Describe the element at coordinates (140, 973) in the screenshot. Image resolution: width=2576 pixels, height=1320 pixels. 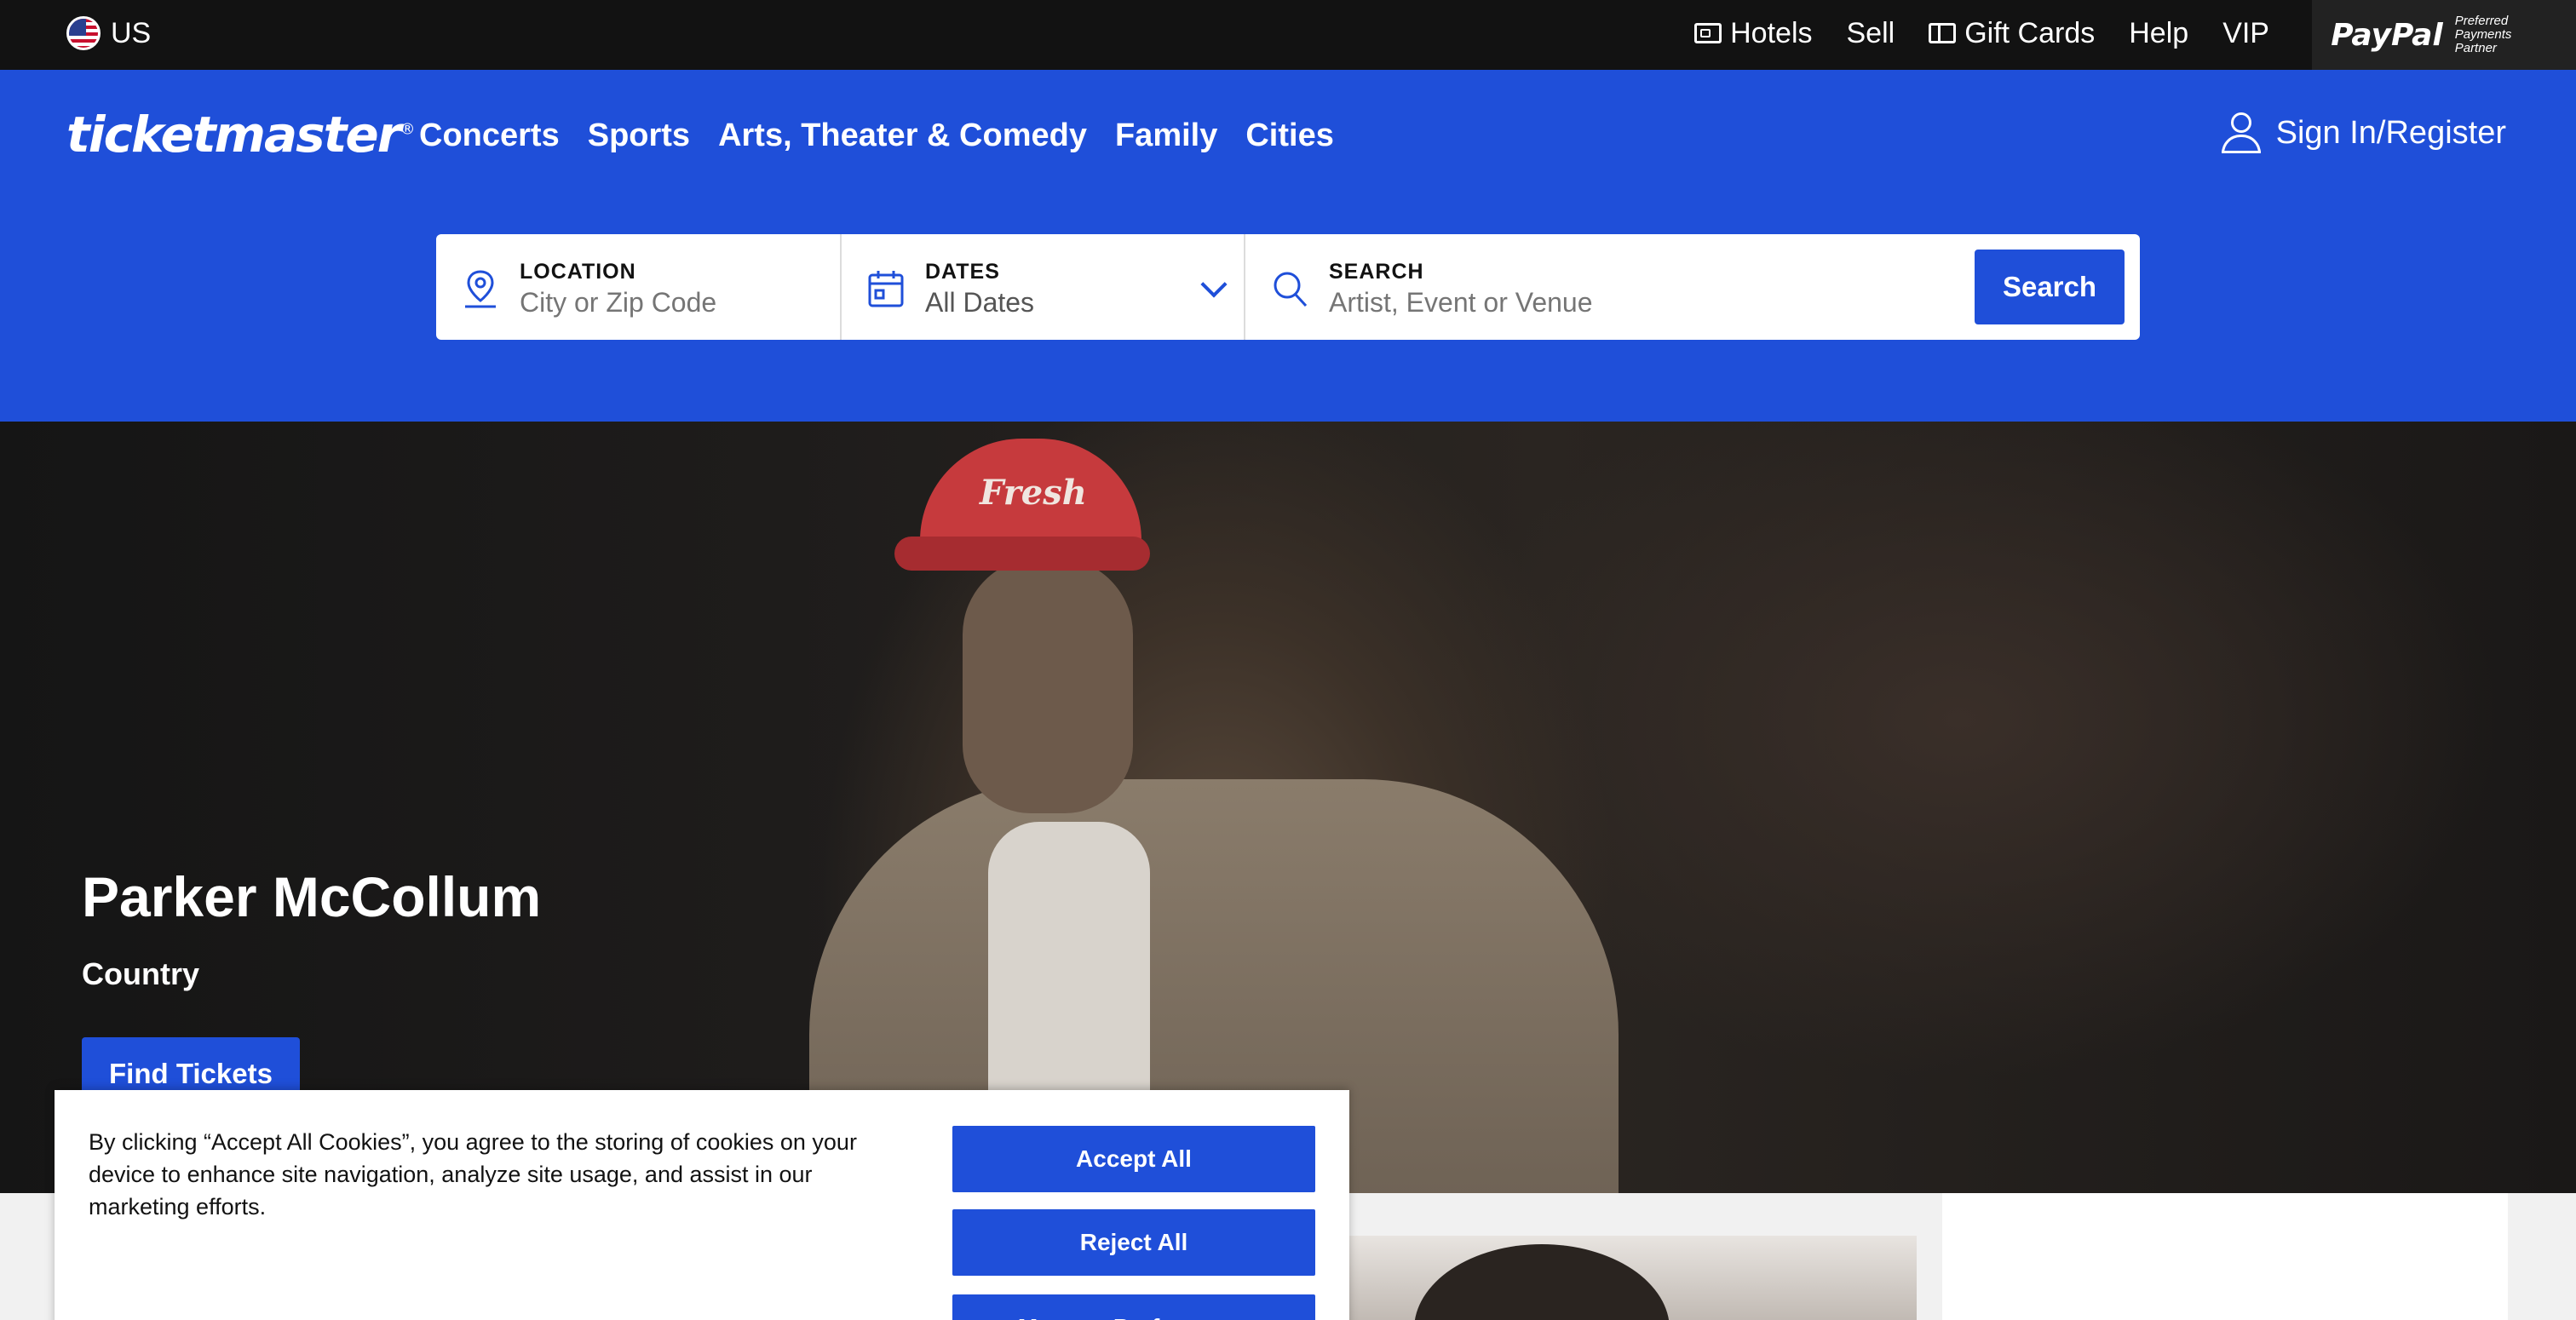
I see `artist-genre: Country` at that location.